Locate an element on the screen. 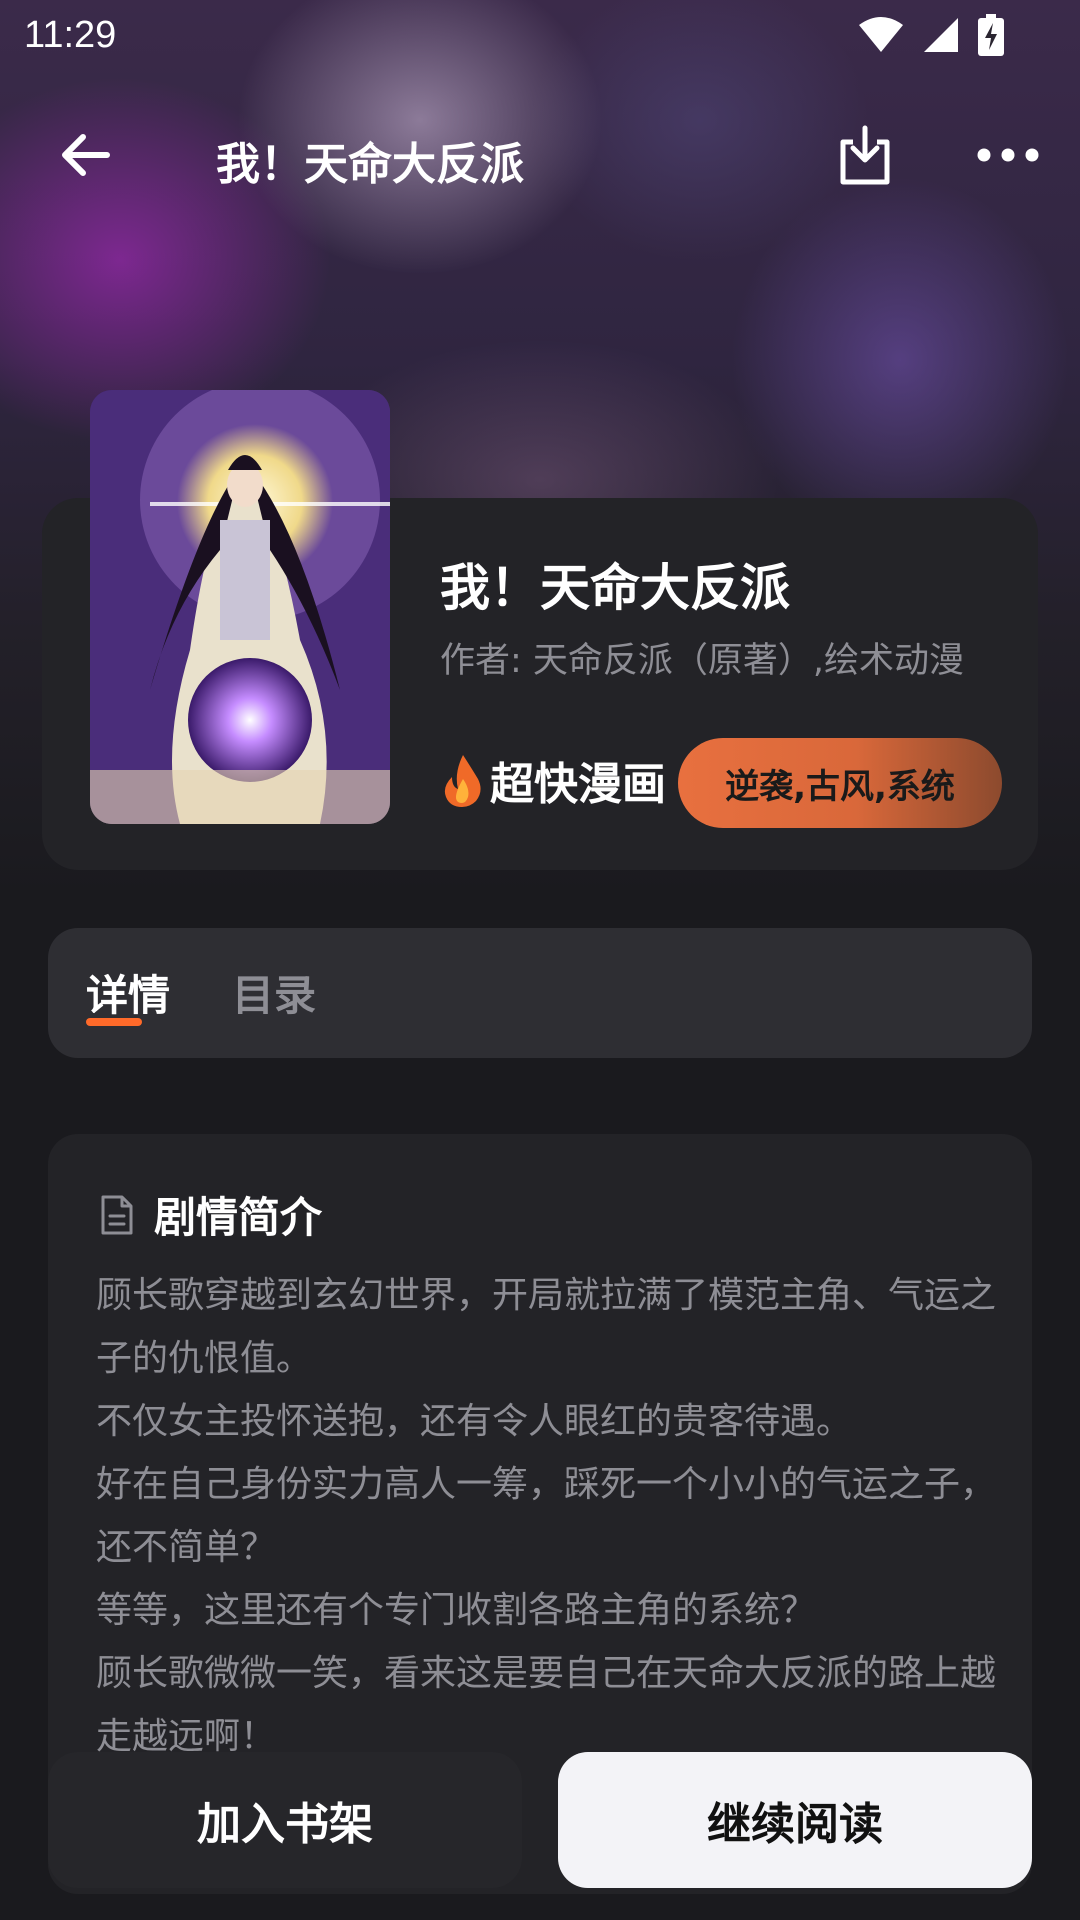 The height and width of the screenshot is (1920, 1080). synopsis-paragraph: 等等，这里还有个专门收割各路主角的系统？ is located at coordinates (456, 1610).